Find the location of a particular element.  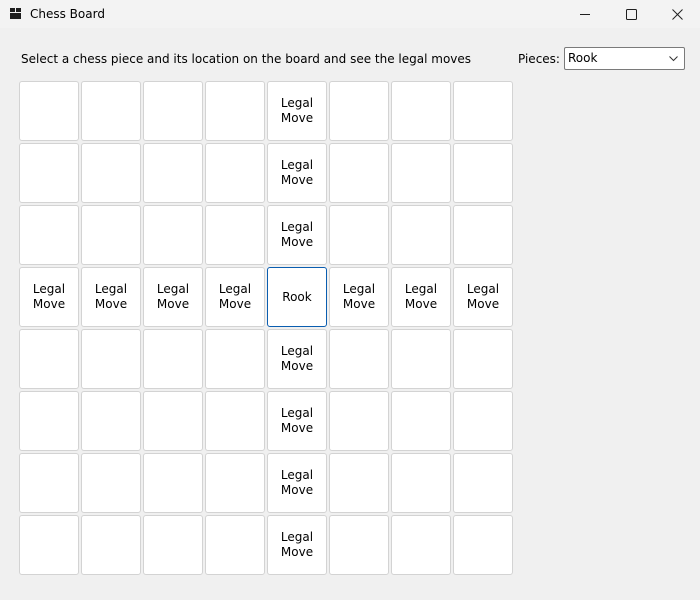

title-bar: Chess Board is located at coordinates (350, 14).